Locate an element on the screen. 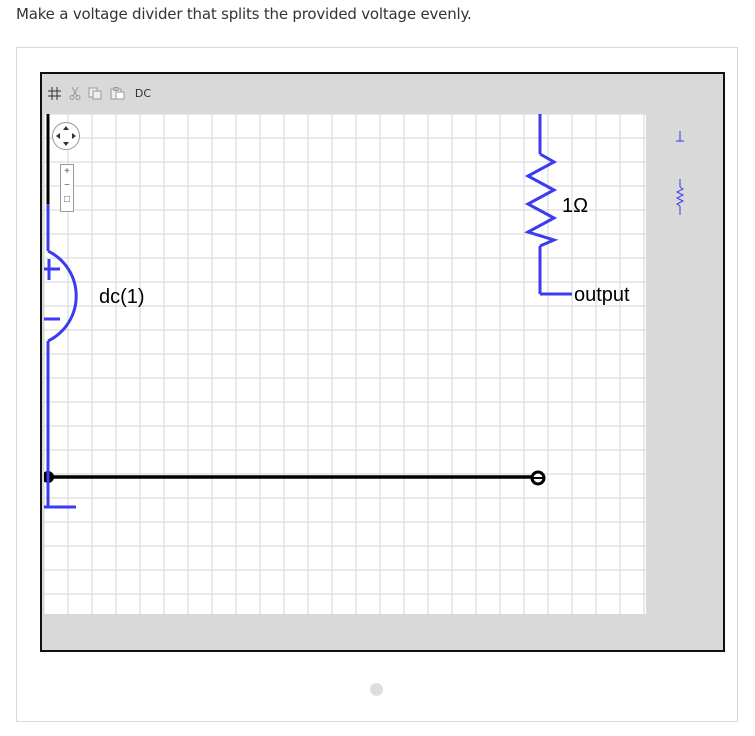 The width and height of the screenshot is (755, 736). resistor-icon is located at coordinates (680, 197).